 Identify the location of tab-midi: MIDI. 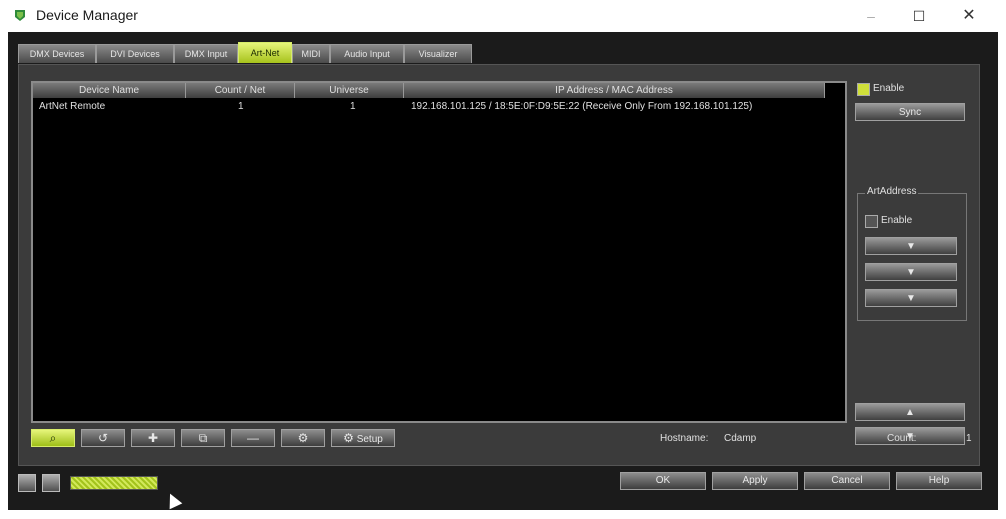
(311, 53).